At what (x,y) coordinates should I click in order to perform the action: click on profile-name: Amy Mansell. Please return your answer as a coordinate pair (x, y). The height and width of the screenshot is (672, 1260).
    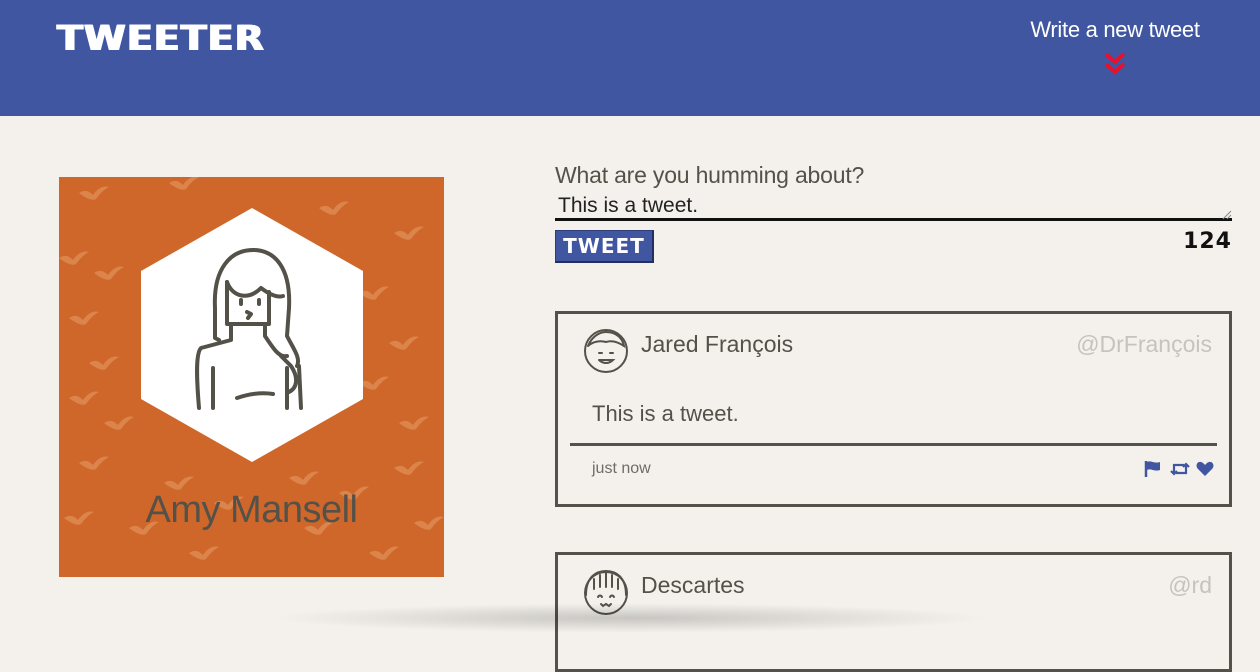
    Looking at the image, I should click on (252, 510).